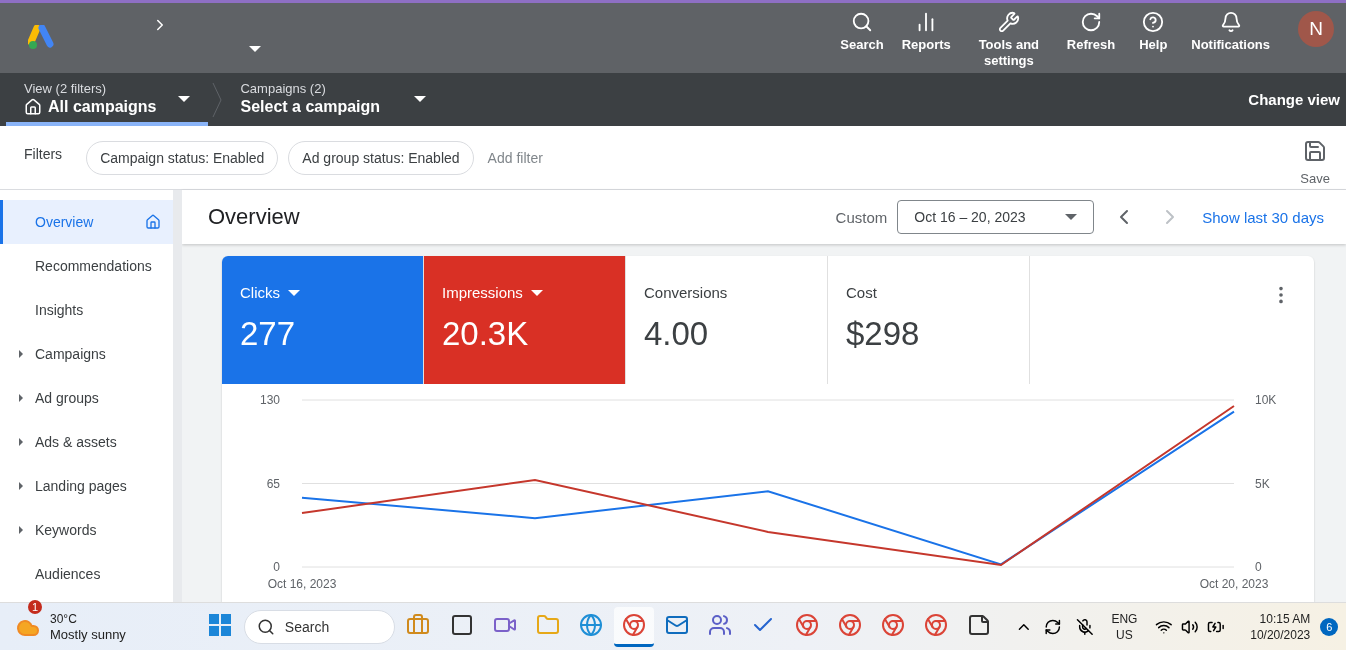 Image resolution: width=1346 pixels, height=650 pixels. I want to click on axis-label: Oct 20, 2023, so click(1234, 584).